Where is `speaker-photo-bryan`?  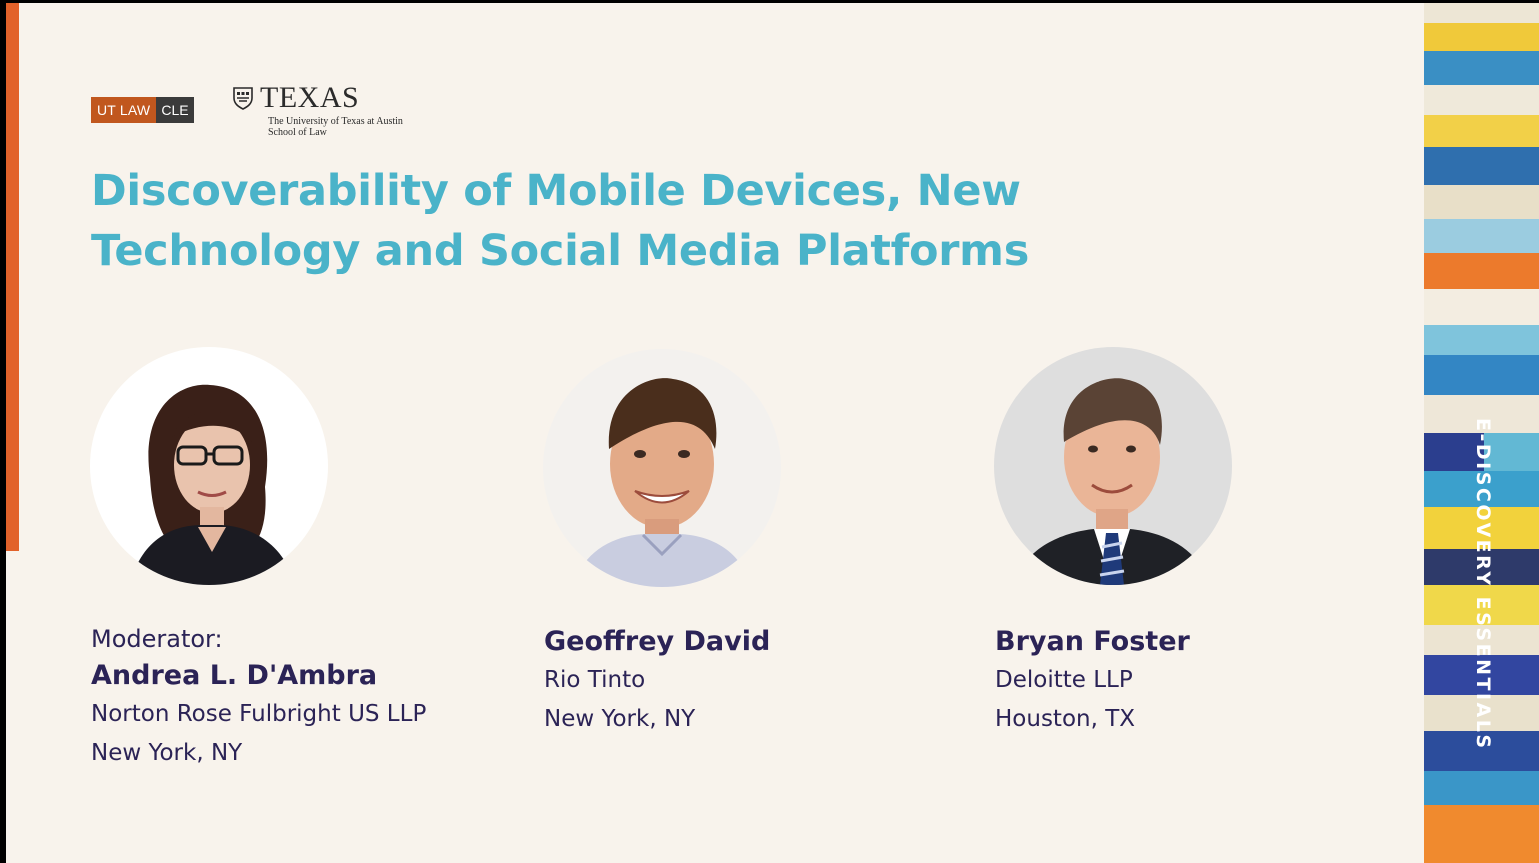 speaker-photo-bryan is located at coordinates (1113, 466).